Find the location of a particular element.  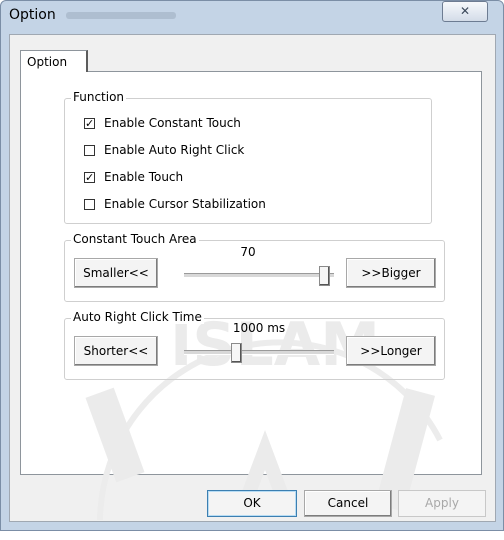

shorter-button: Shorter<< is located at coordinates (116, 351).